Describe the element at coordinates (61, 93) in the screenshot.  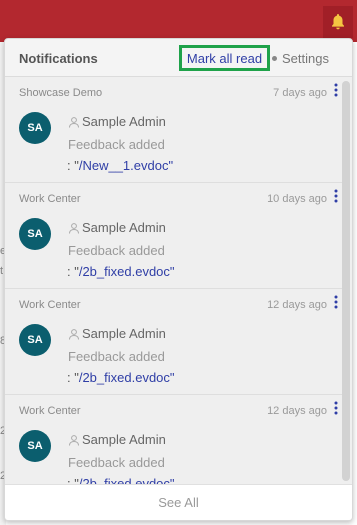
I see `notification-source: Showcase Demo` at that location.